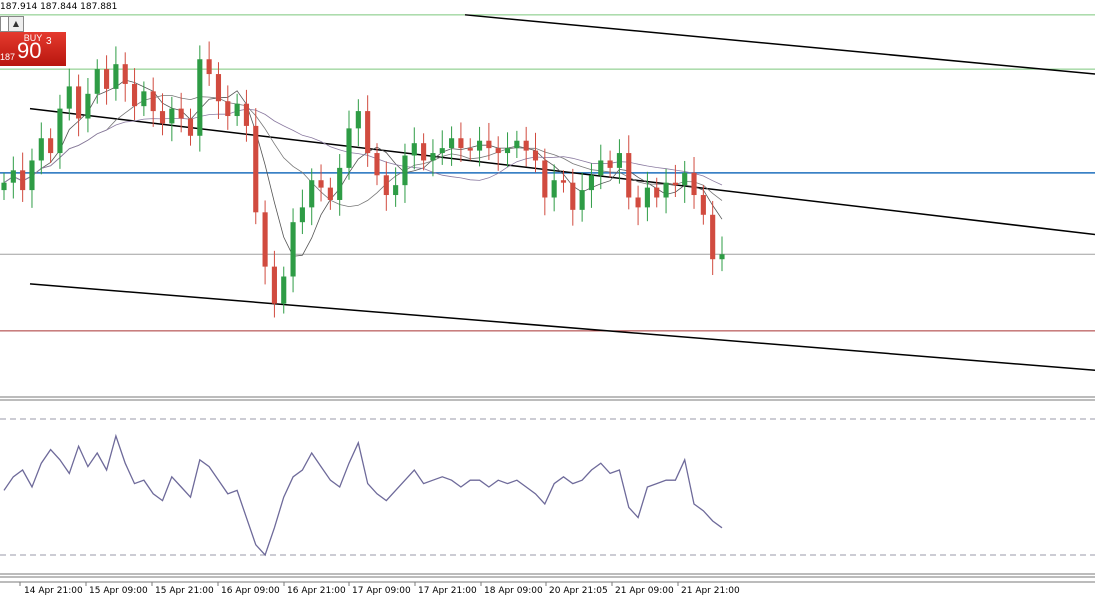 This screenshot has height=600, width=1095. Describe the element at coordinates (381, 591) in the screenshot. I see `x-tick-label: 17 Apr 09:00` at that location.